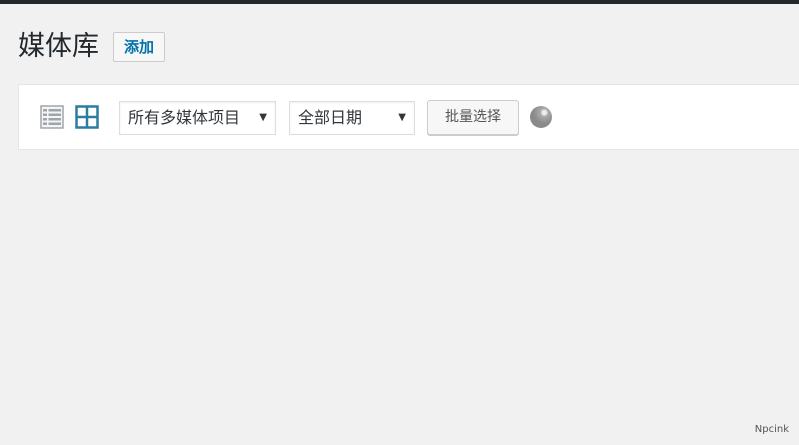 The width and height of the screenshot is (799, 445). I want to click on media-type-filter-value: 所有多媒体项目, so click(184, 117).